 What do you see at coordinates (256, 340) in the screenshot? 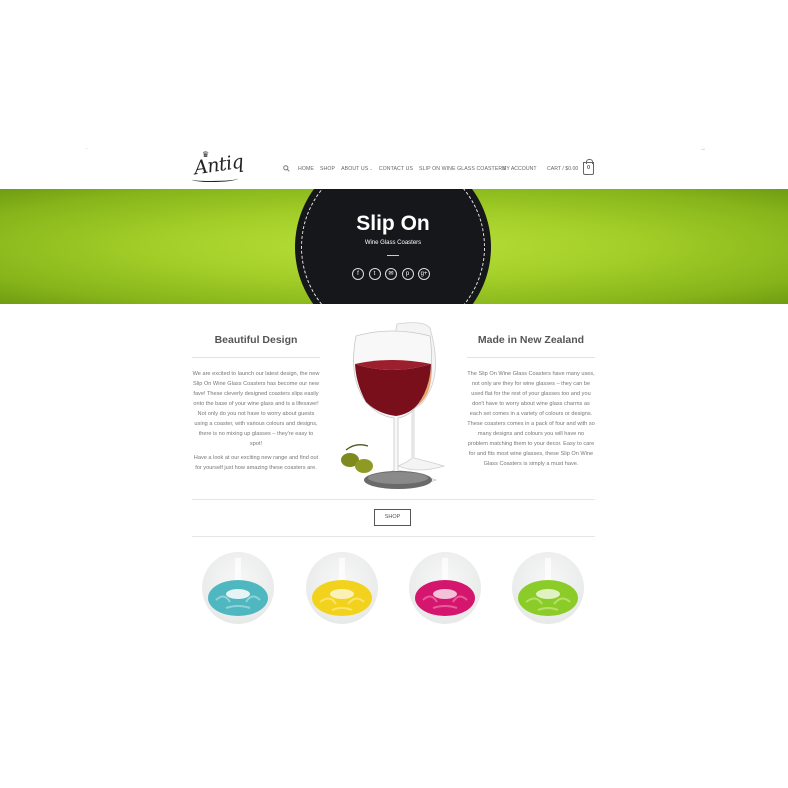
I see `beautiful-design-heading: Beautiful Design` at bounding box center [256, 340].